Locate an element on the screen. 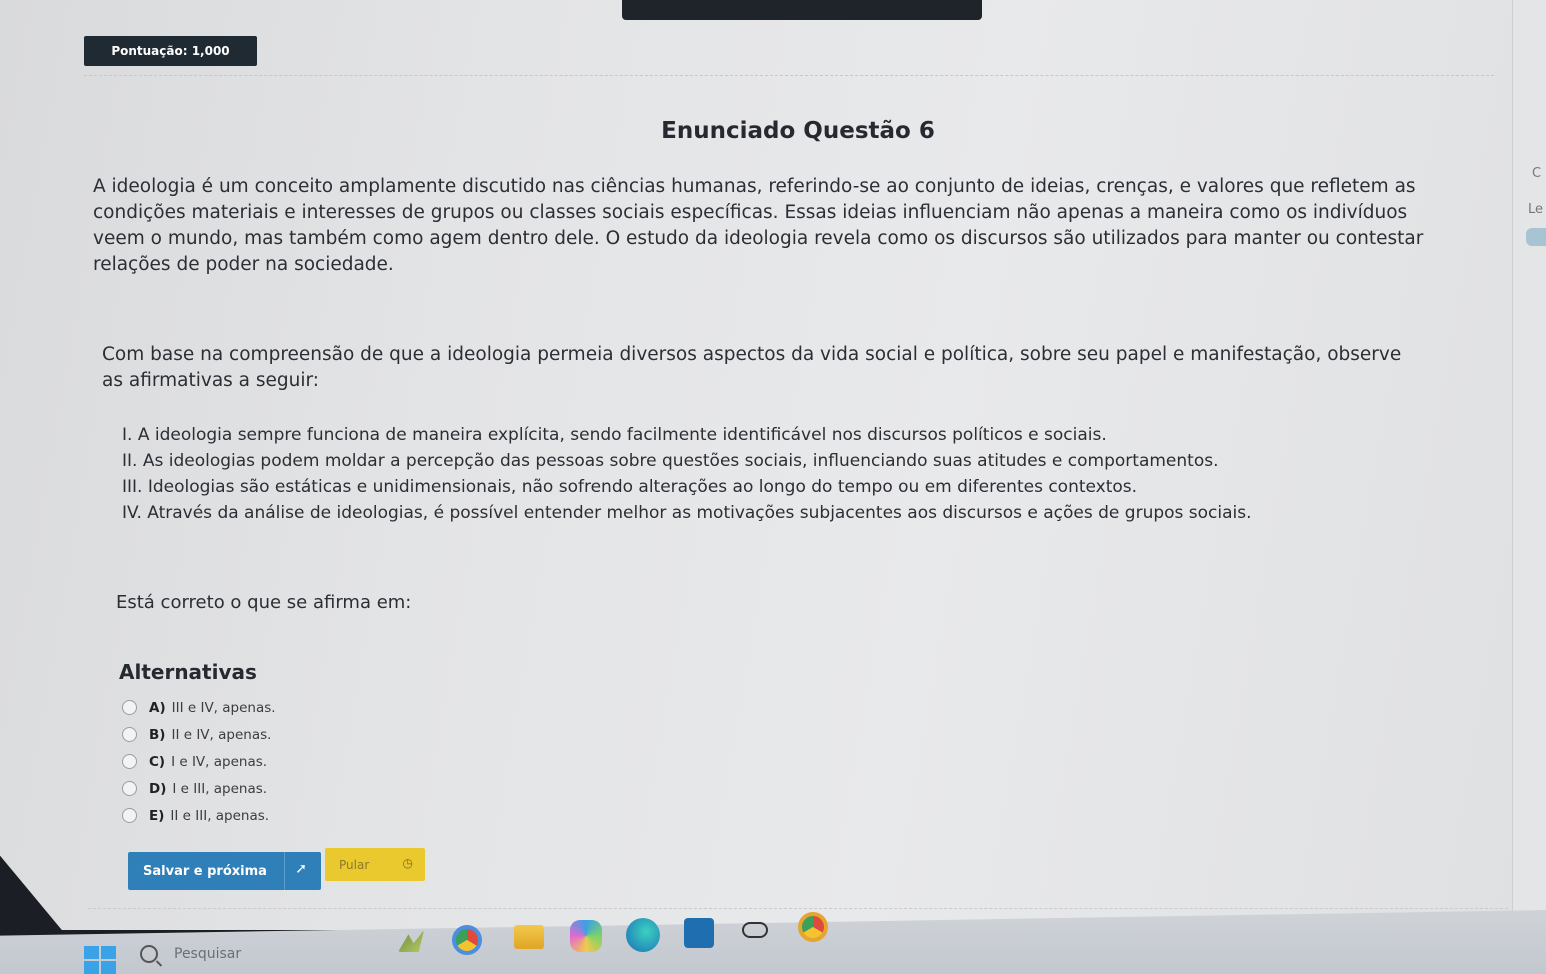 The height and width of the screenshot is (974, 1546). header-divider is located at coordinates (789, 76).